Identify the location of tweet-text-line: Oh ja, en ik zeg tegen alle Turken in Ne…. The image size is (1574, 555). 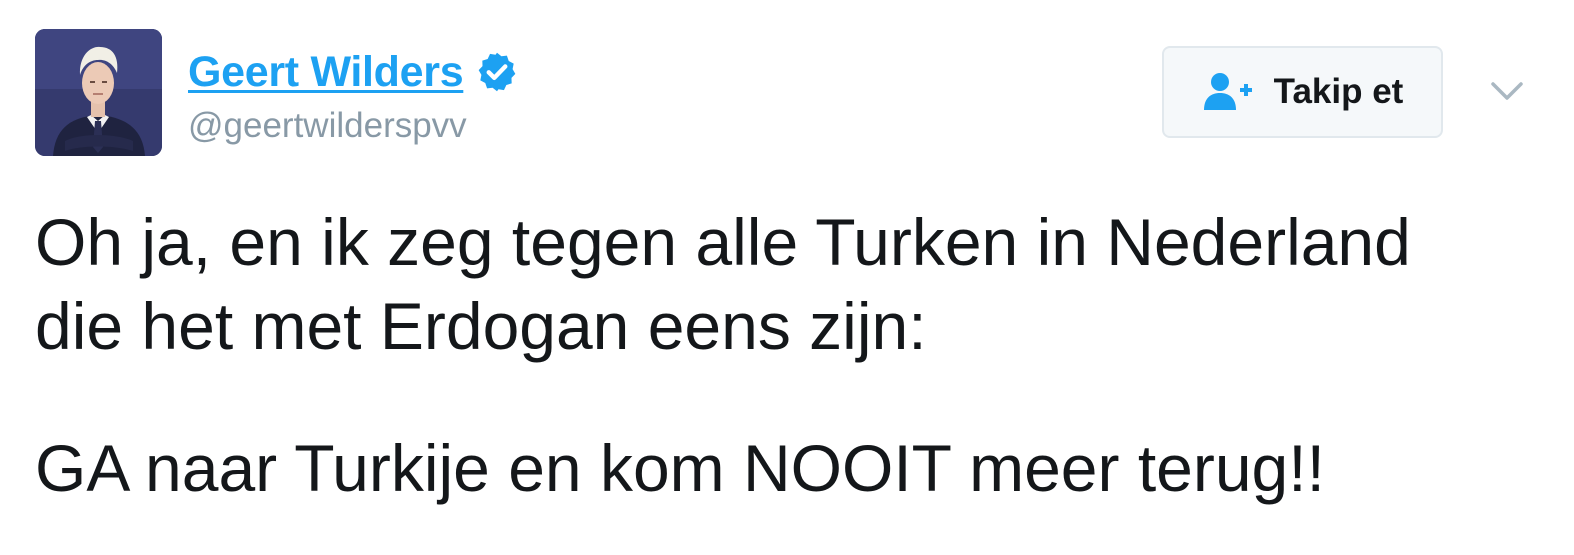
(723, 242).